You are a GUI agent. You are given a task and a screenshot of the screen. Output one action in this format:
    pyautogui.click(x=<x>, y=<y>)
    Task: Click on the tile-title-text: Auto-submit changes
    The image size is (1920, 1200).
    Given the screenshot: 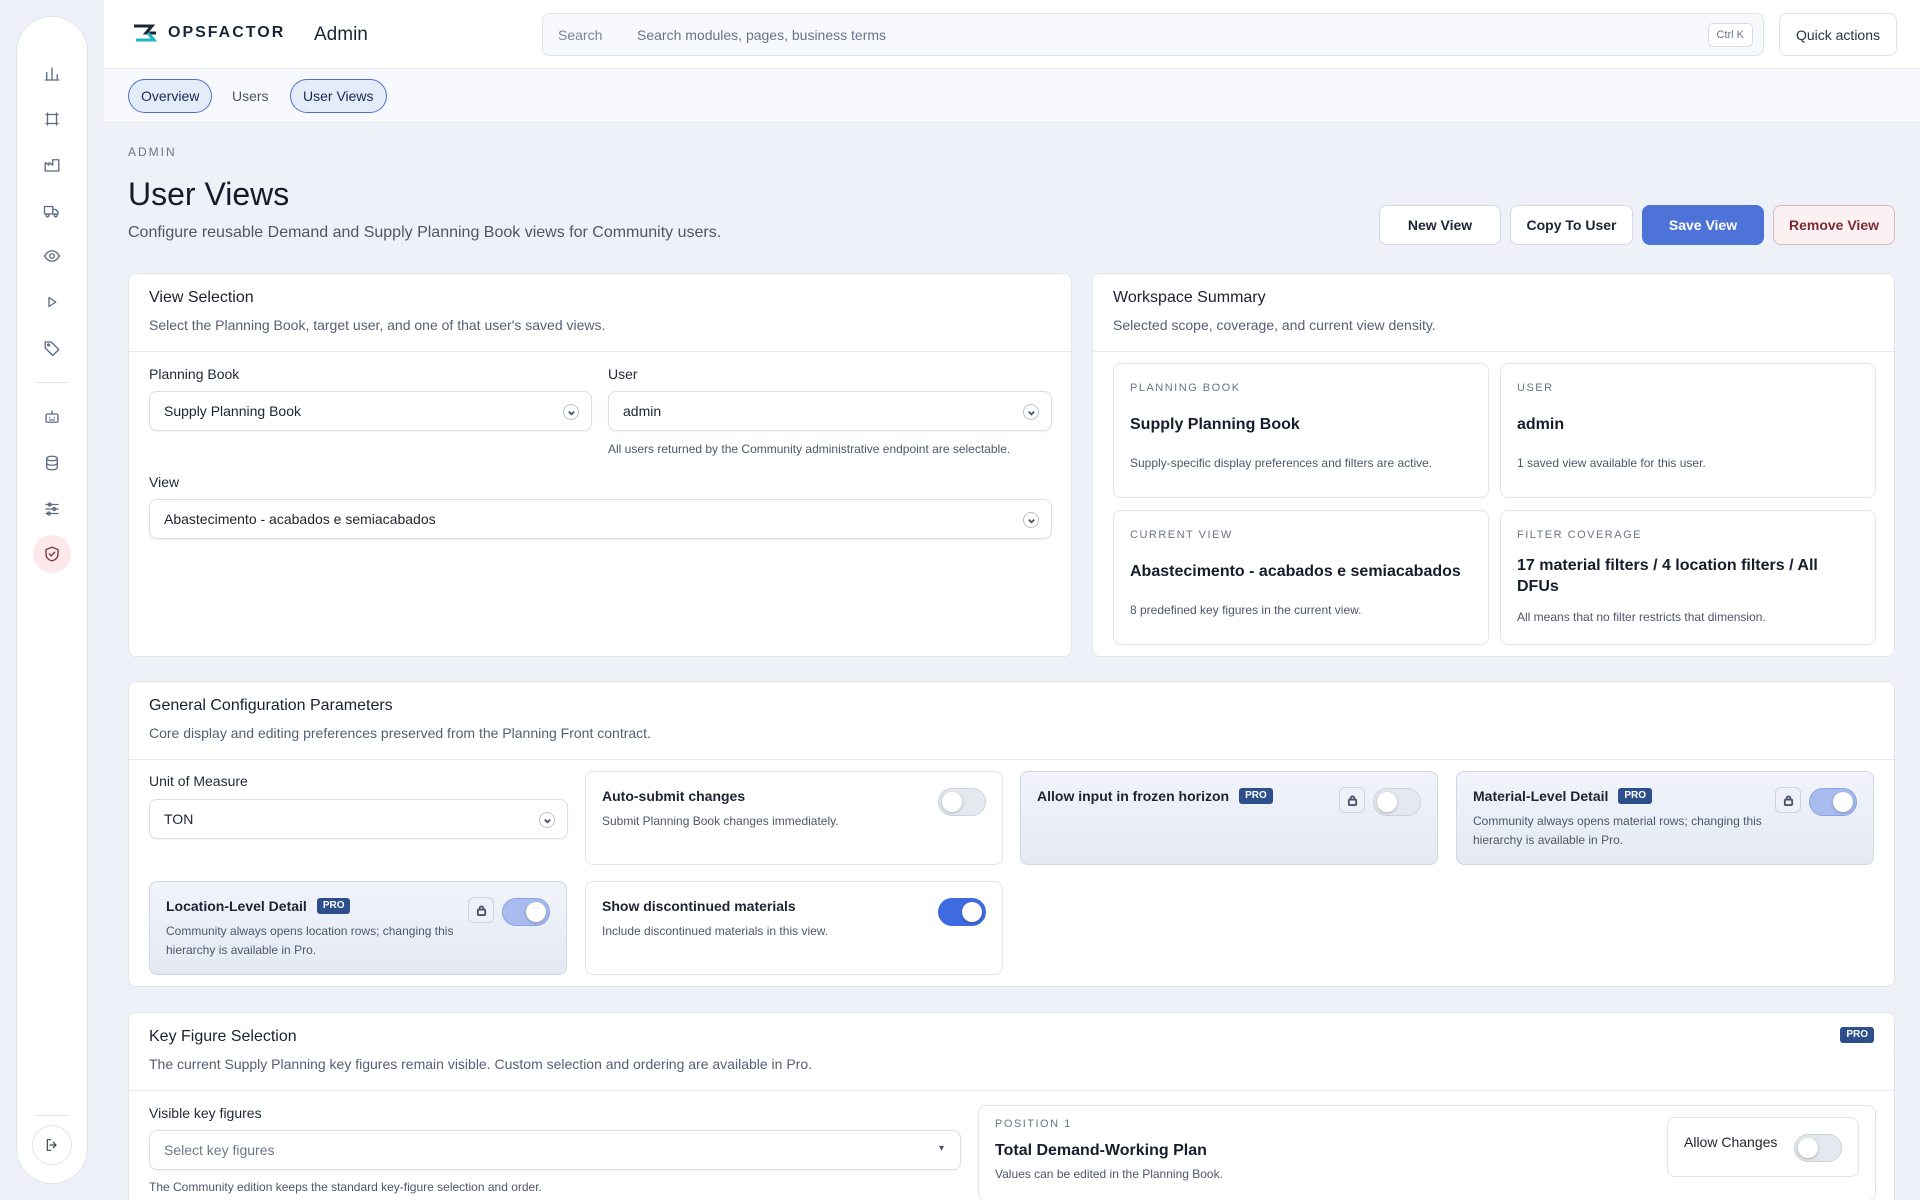 What is the action you would take?
    pyautogui.click(x=674, y=796)
    